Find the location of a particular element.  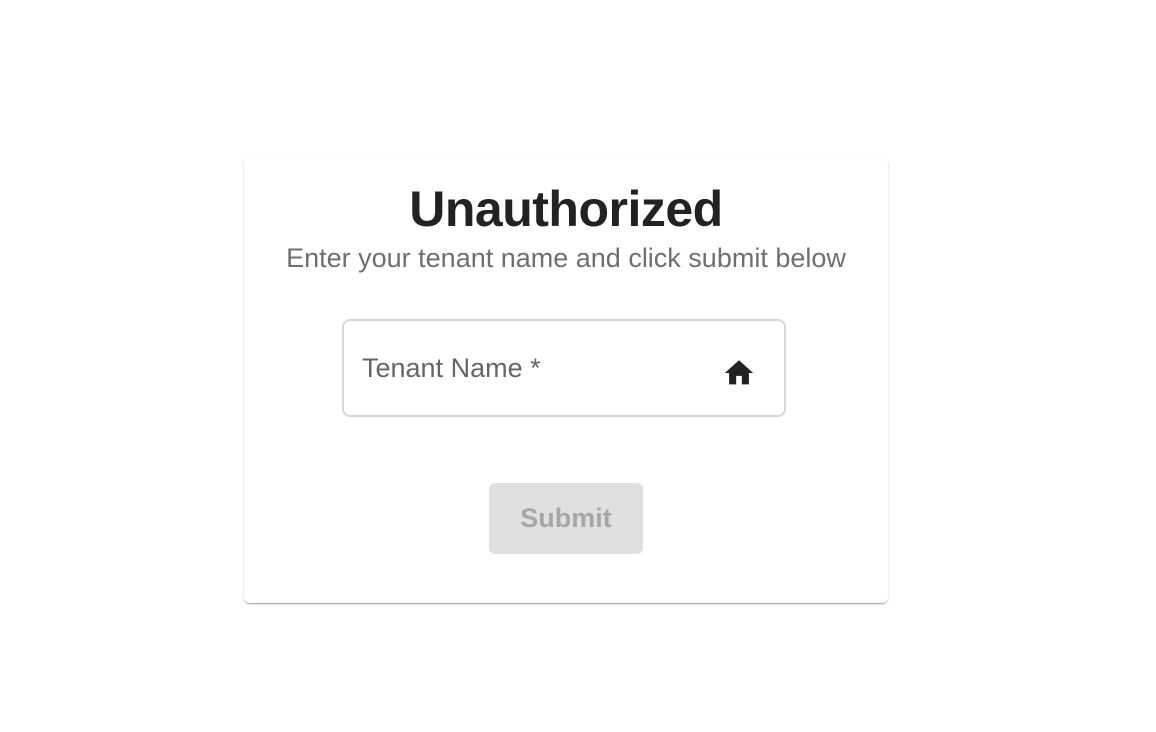

submit-button: Submit is located at coordinates (566, 518).